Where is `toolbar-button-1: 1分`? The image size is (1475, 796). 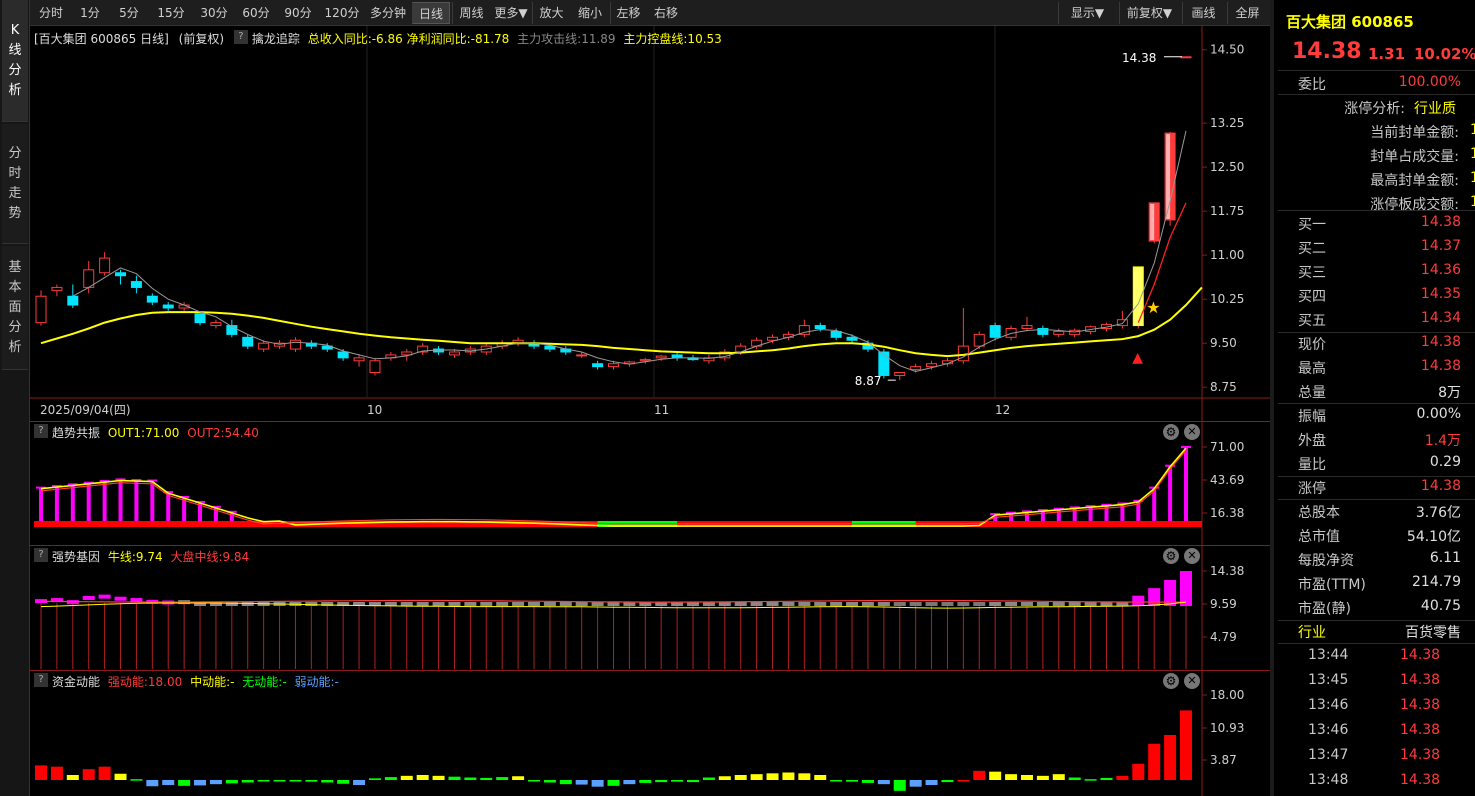
toolbar-button-1: 1分 is located at coordinates (90, 13).